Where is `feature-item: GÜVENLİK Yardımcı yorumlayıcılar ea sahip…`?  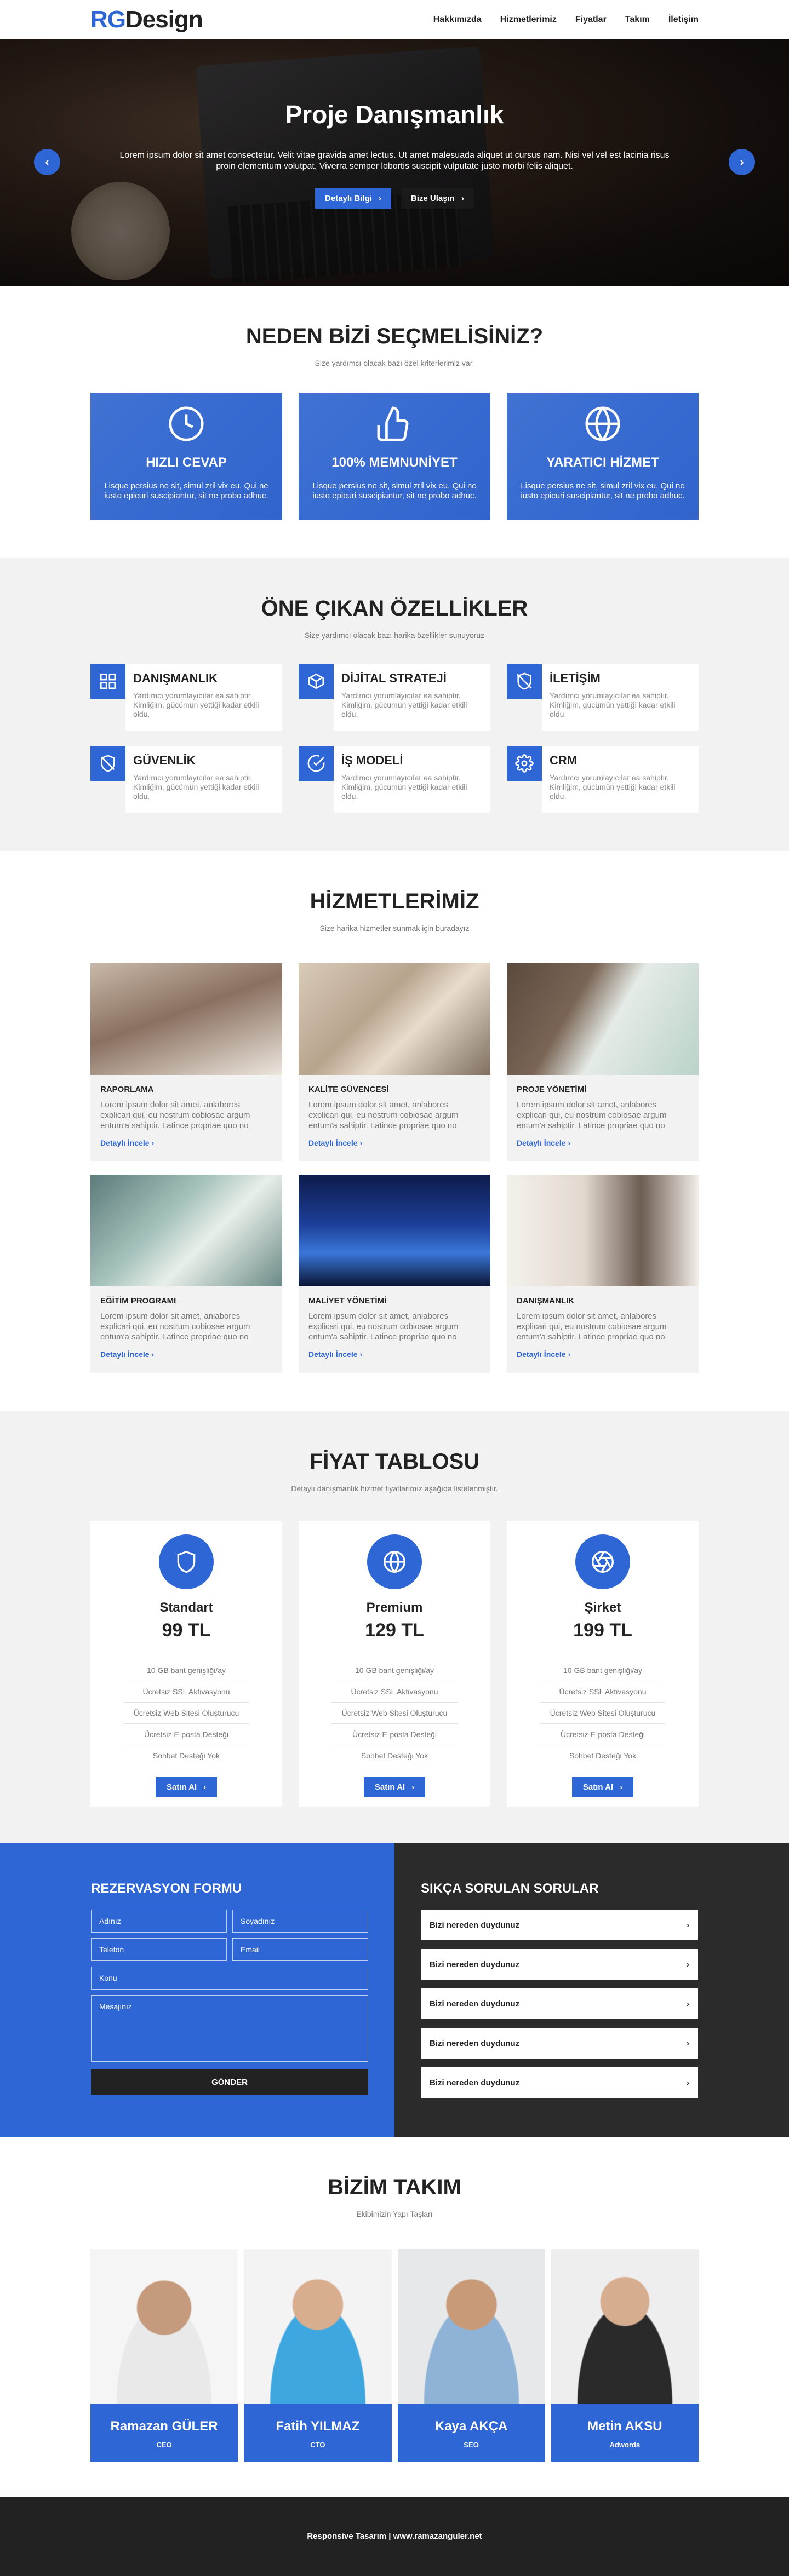 feature-item: GÜVENLİK Yardımcı yorumlayıcılar ea sahip… is located at coordinates (186, 779).